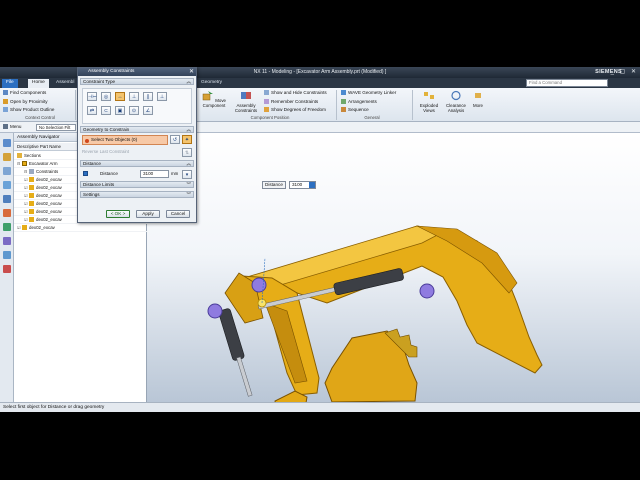 The width and height of the screenshot is (640, 480). Describe the element at coordinates (178, 214) in the screenshot. I see `cancel-button: Cancel` at that location.